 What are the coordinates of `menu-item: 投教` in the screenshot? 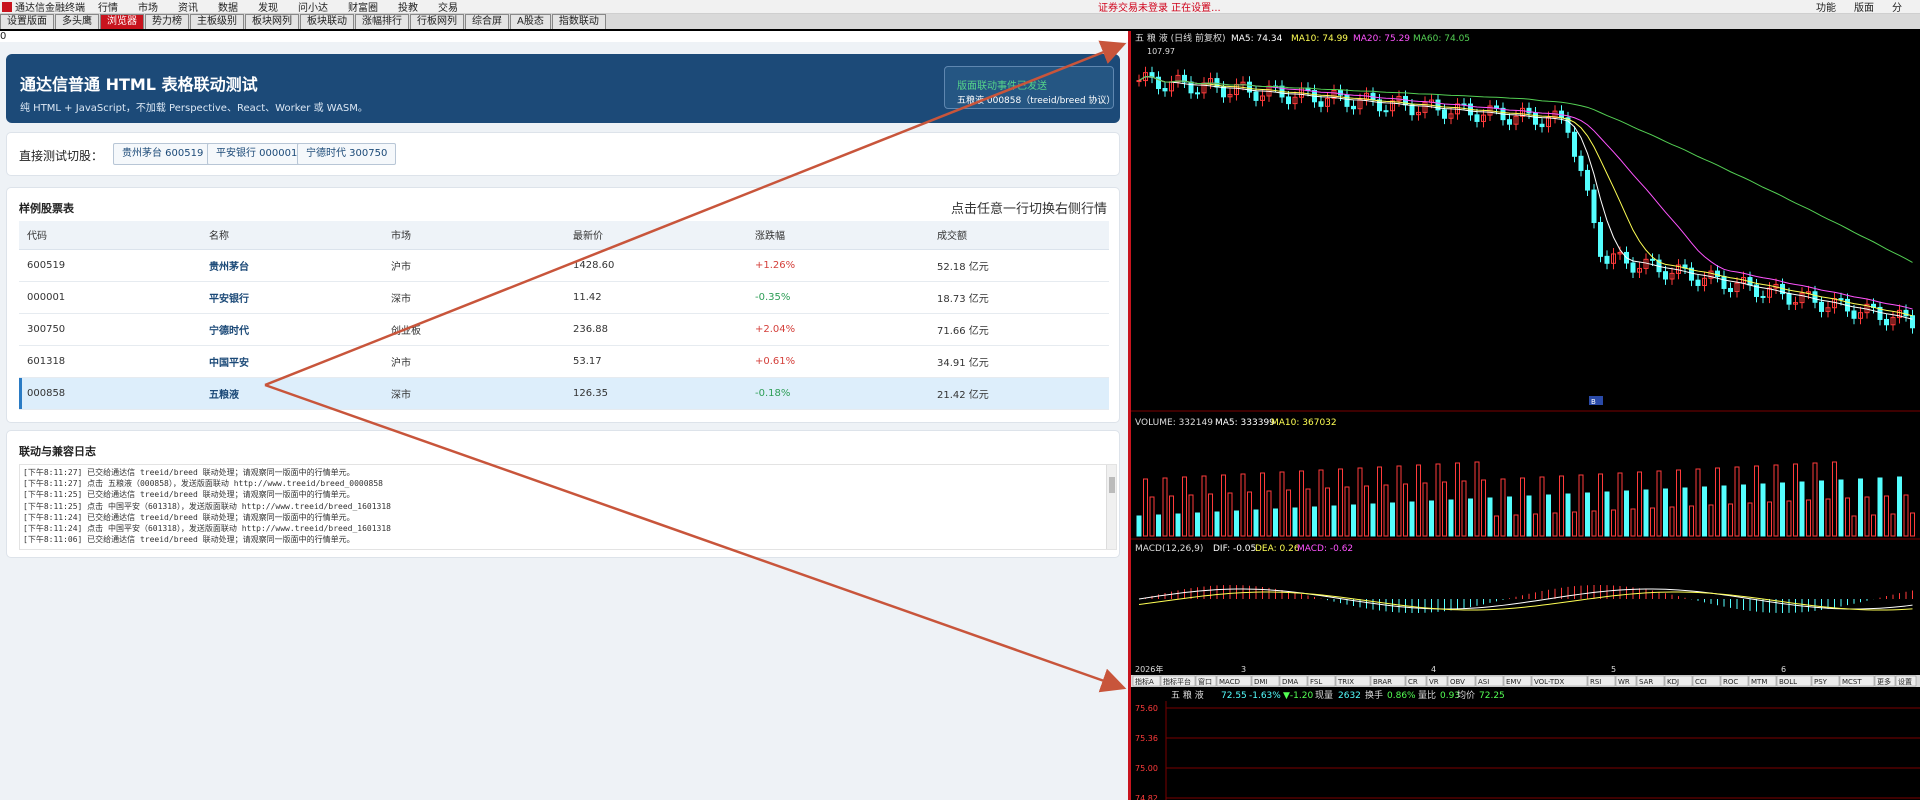 It's located at (408, 7).